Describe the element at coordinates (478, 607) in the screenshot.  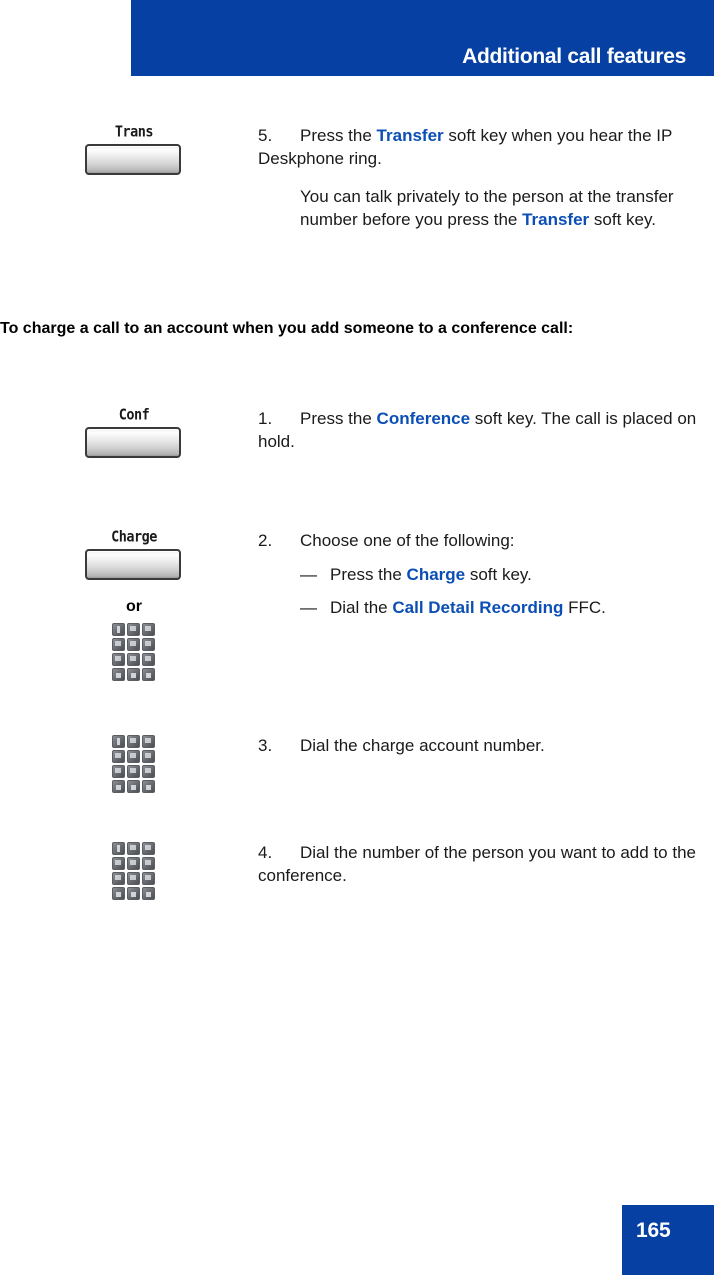
I see `highlighted-term: Call Detail Recording` at that location.